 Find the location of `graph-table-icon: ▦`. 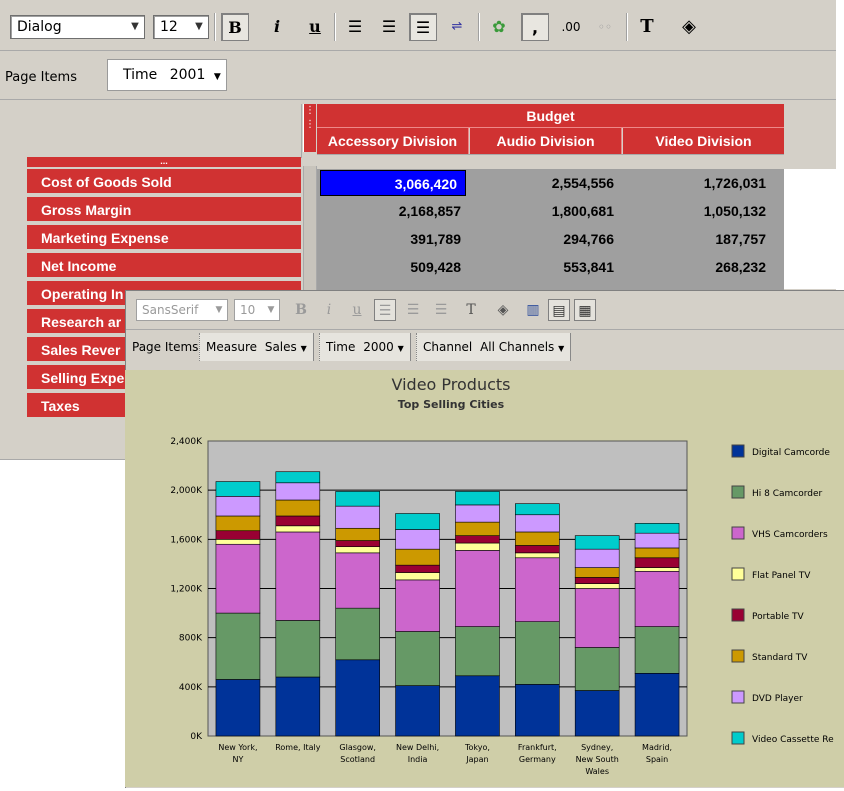

graph-table-icon: ▦ is located at coordinates (585, 310).